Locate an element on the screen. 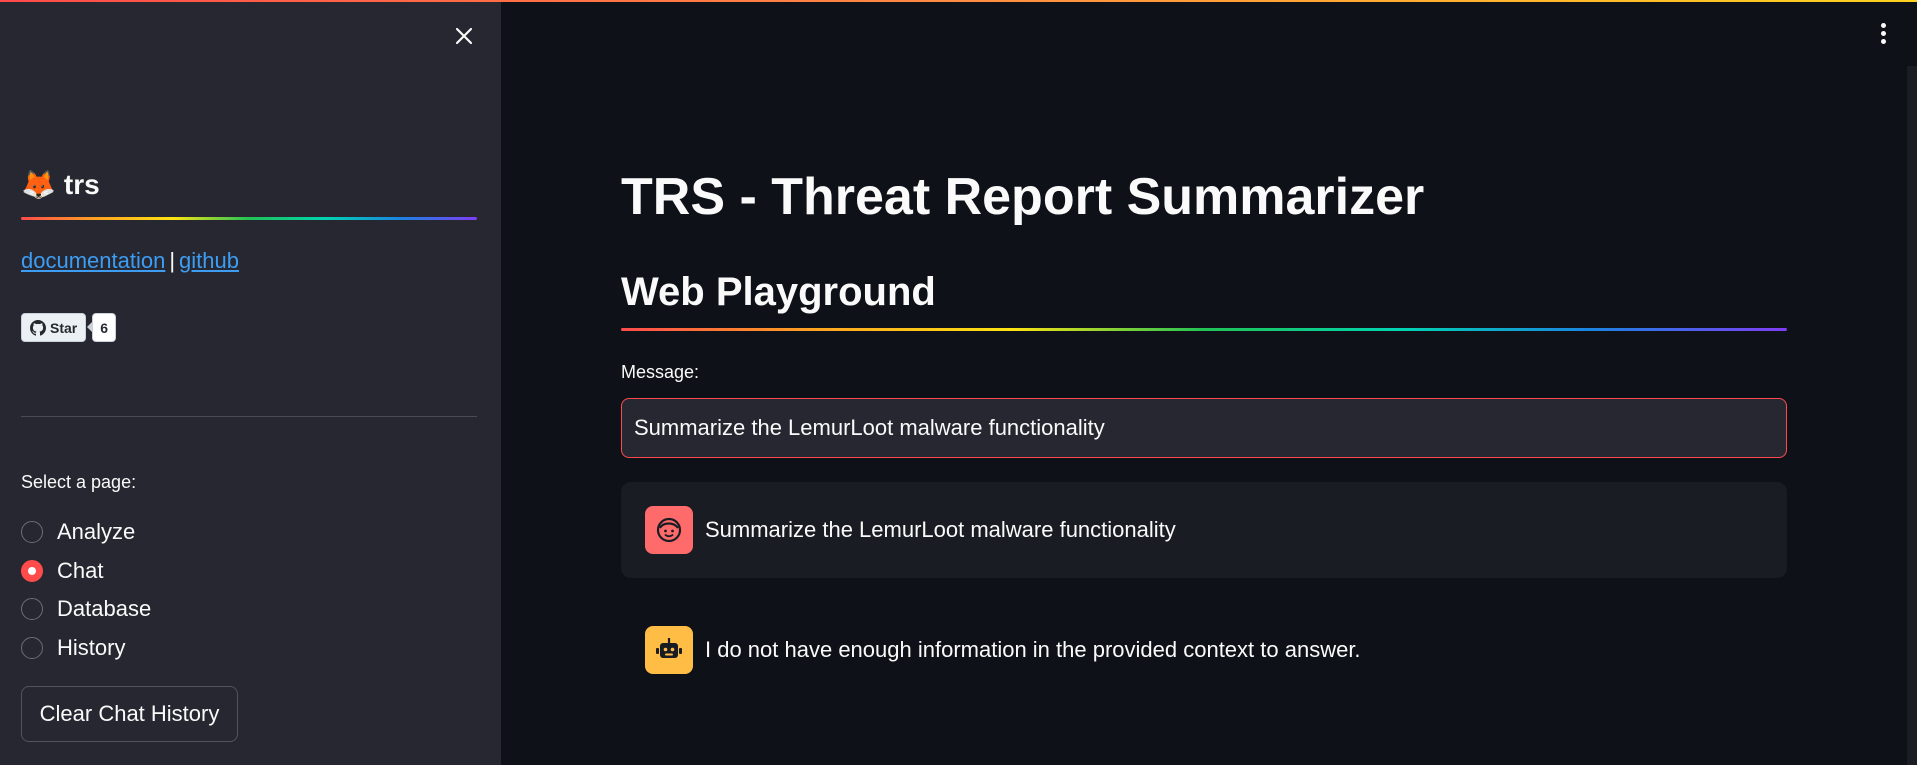 The image size is (1917, 765). close-sidebar-button is located at coordinates (464, 36).